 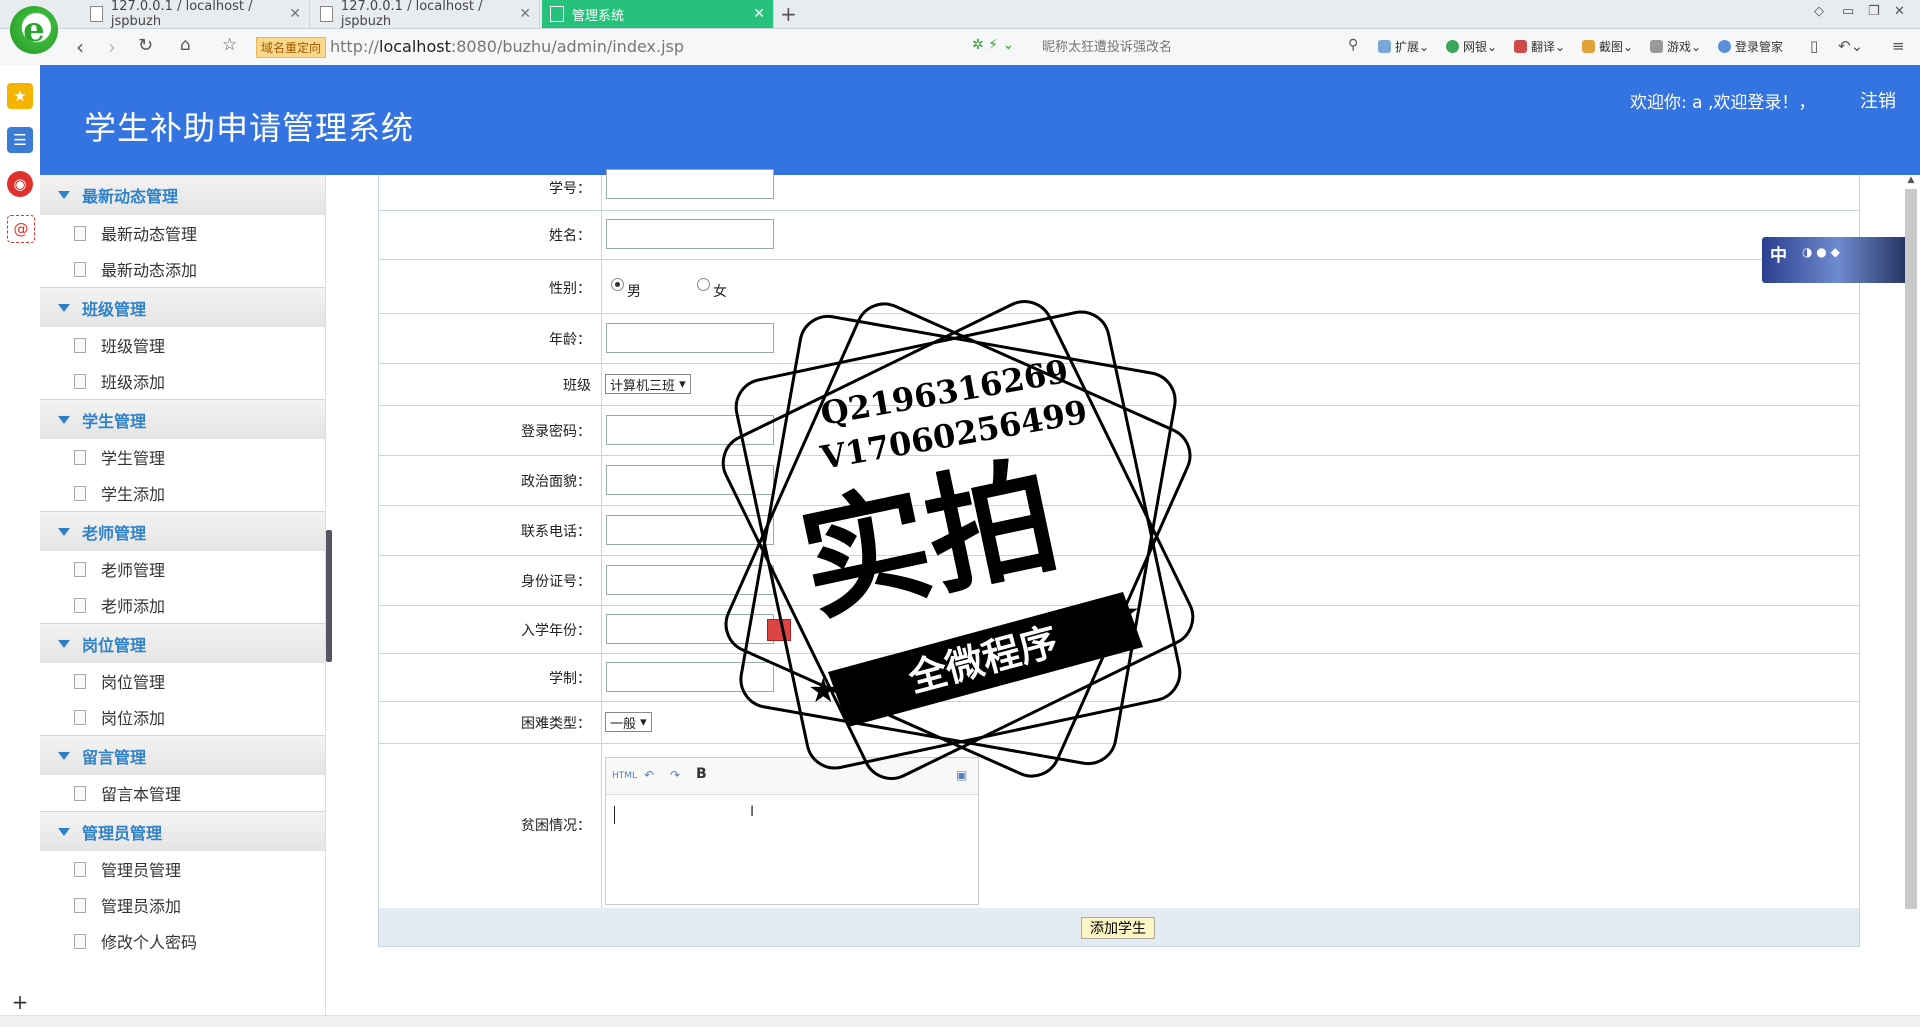 I want to click on restore-icon: ❐, so click(x=1874, y=11).